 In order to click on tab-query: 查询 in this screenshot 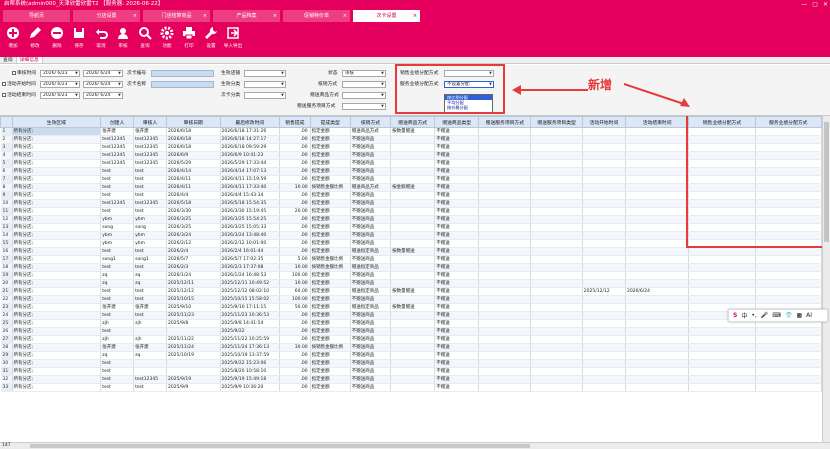, I will do `click(8, 60)`.